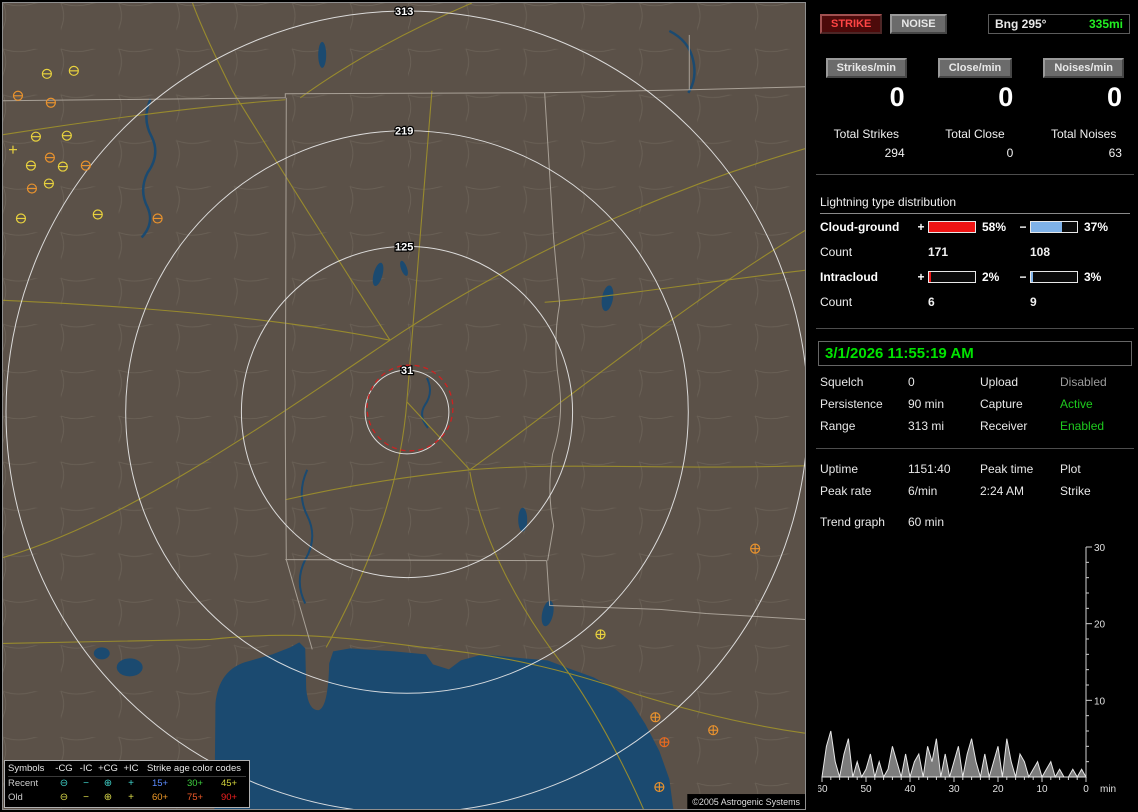 The height and width of the screenshot is (812, 1138). What do you see at coordinates (1006, 97) in the screenshot?
I see `close-per-min-value: 0` at bounding box center [1006, 97].